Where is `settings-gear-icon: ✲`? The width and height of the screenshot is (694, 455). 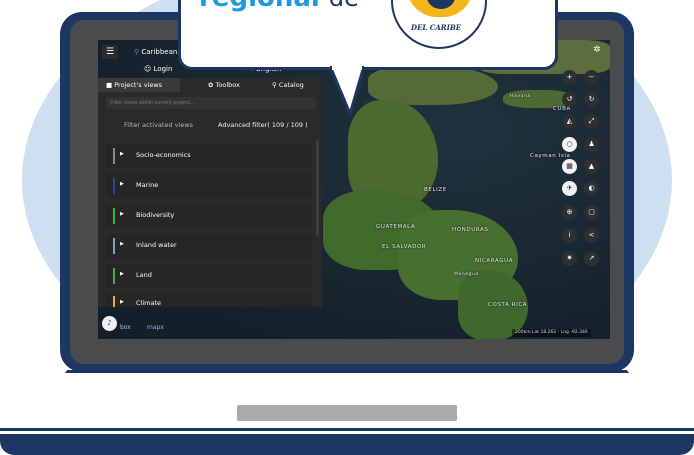
settings-gear-icon: ✲ is located at coordinates (597, 50).